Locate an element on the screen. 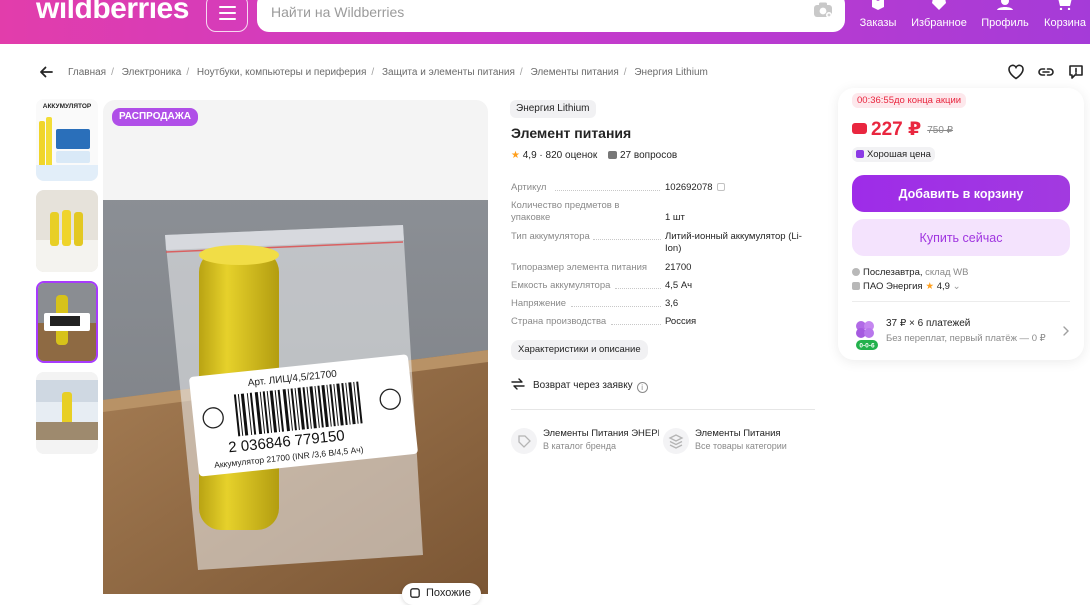 This screenshot has height=605, width=1090. menu-button is located at coordinates (227, 16).